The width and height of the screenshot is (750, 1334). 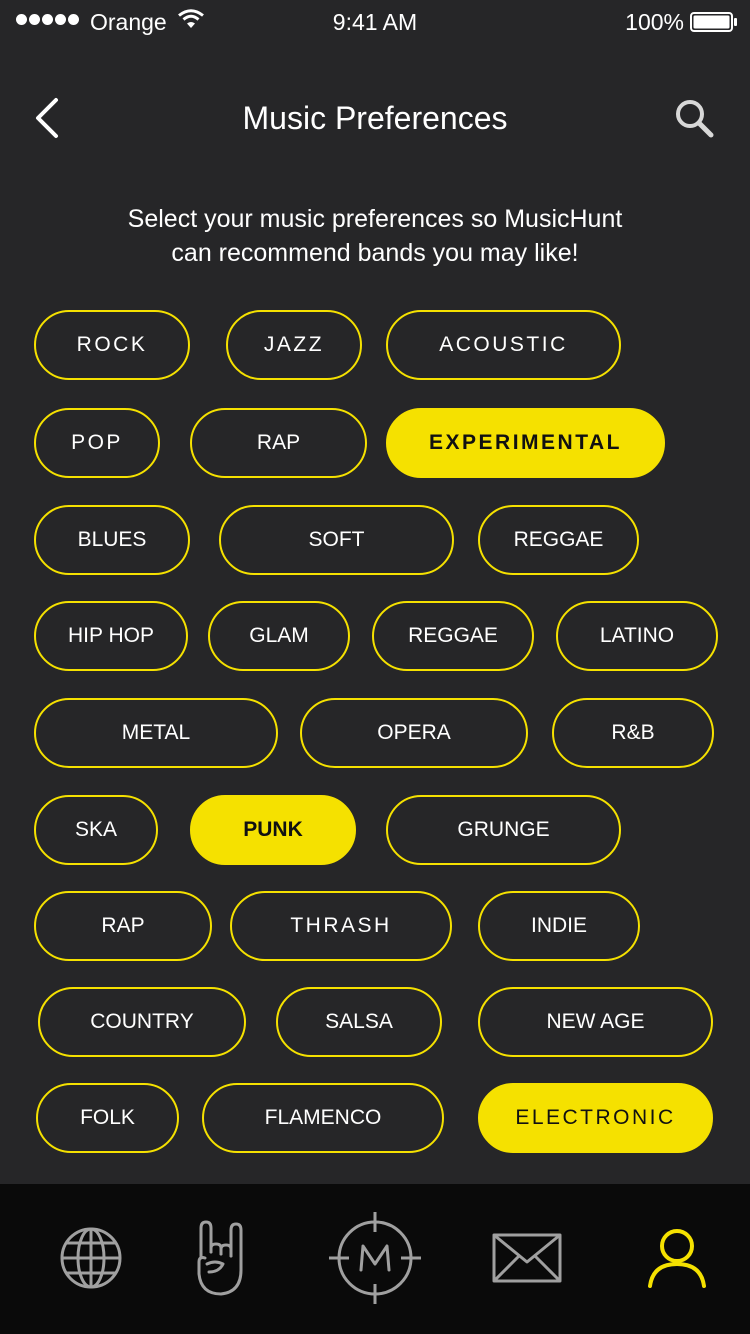 I want to click on tab-bands, so click(x=219, y=1258).